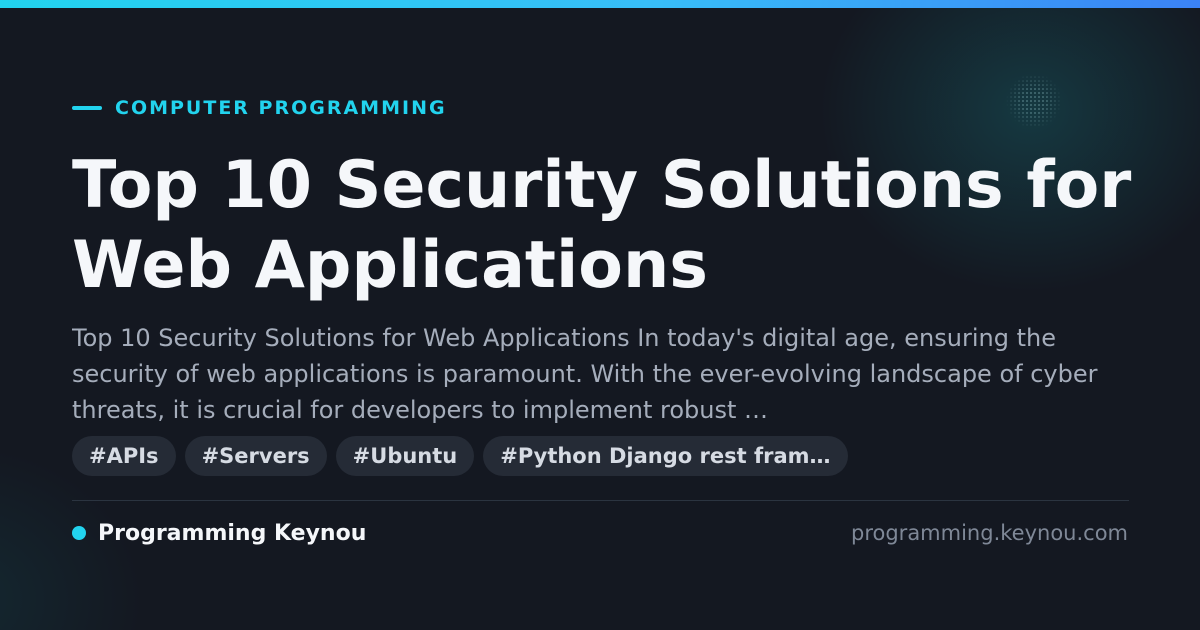  What do you see at coordinates (124, 456) in the screenshot?
I see `tag-apis: #APIs` at bounding box center [124, 456].